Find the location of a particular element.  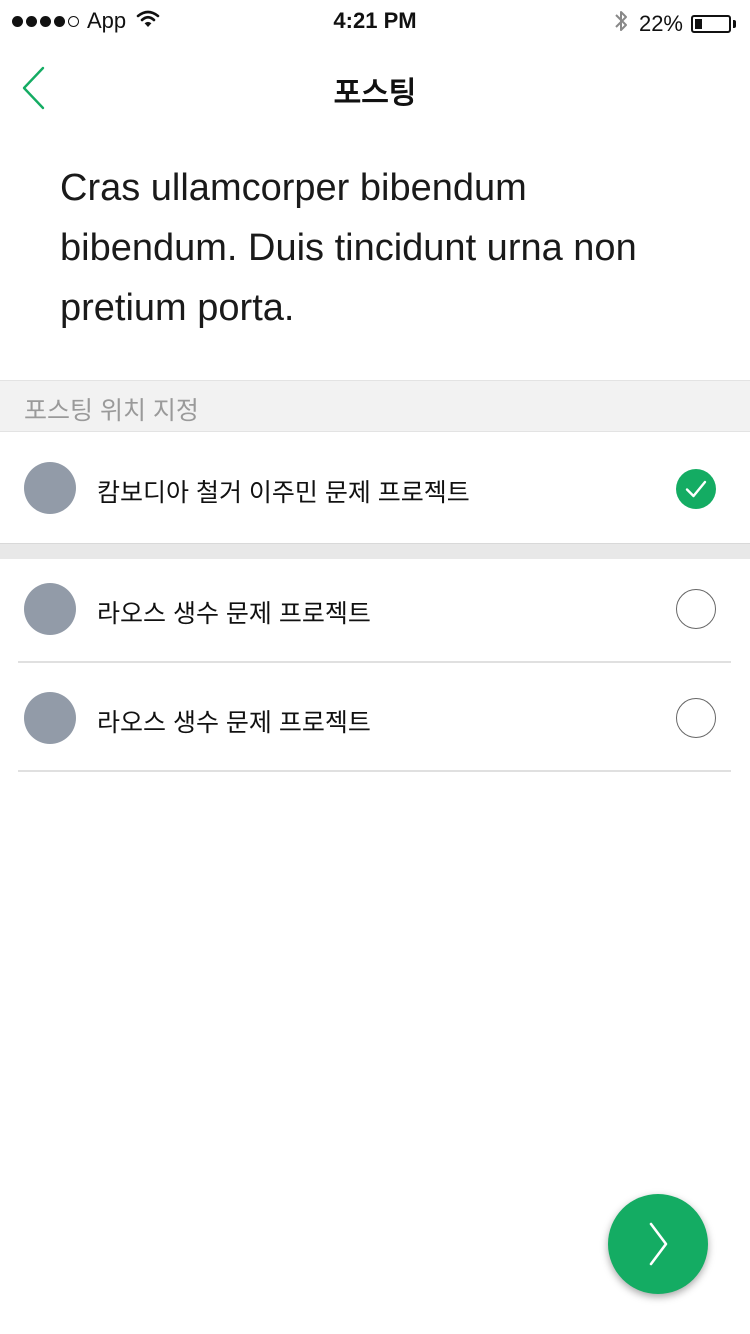

selected-check-icon is located at coordinates (696, 489).